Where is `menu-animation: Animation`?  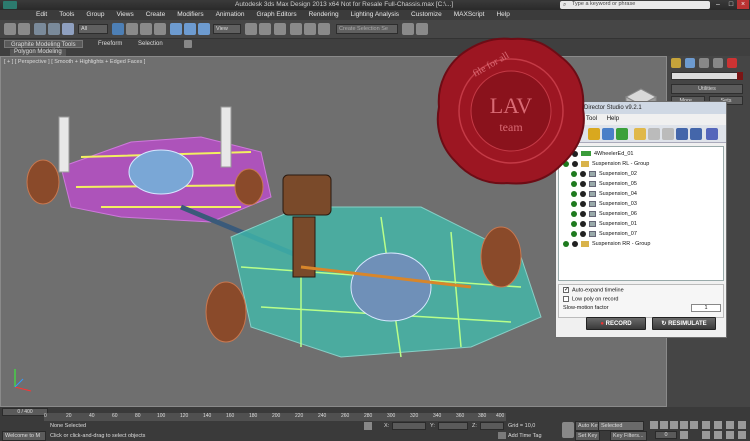
menu-animation: Animation is located at coordinates (230, 14).